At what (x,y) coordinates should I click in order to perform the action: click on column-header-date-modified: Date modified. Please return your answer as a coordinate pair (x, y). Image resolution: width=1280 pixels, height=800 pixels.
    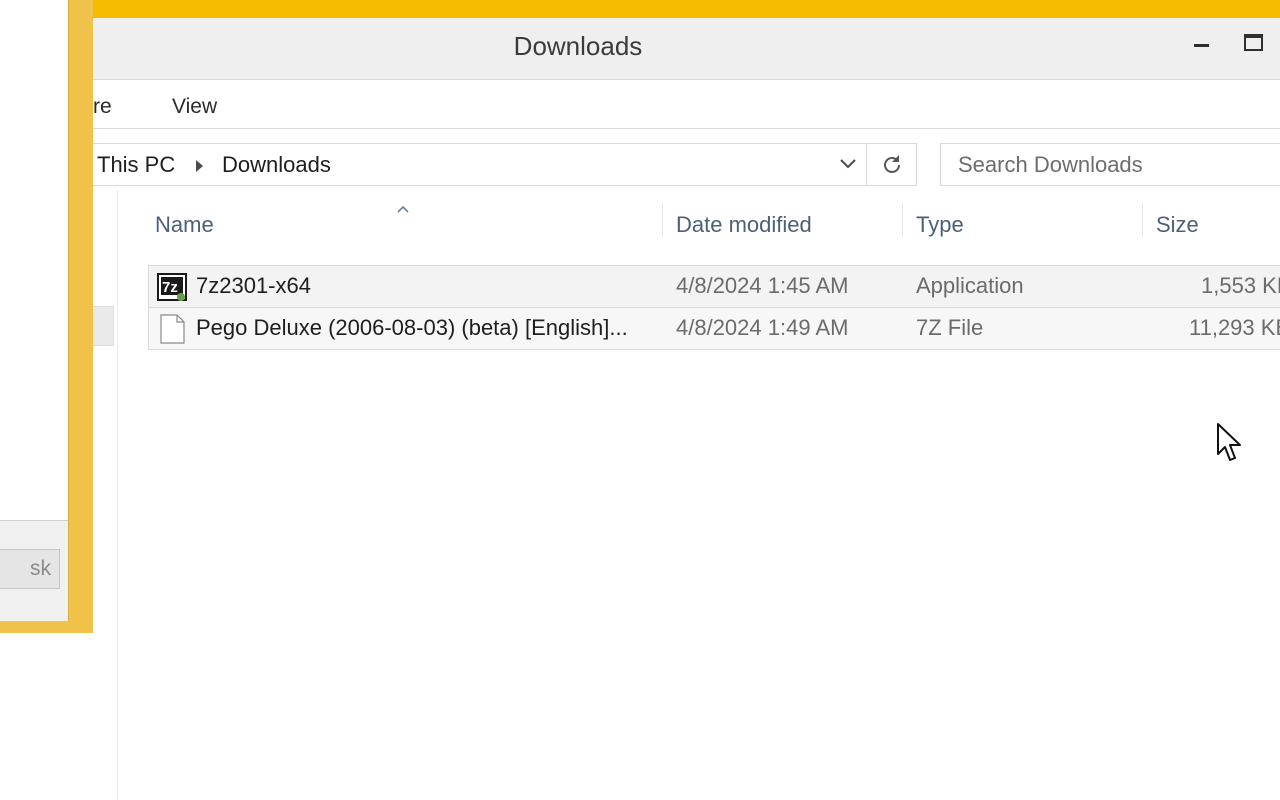
    Looking at the image, I should click on (744, 225).